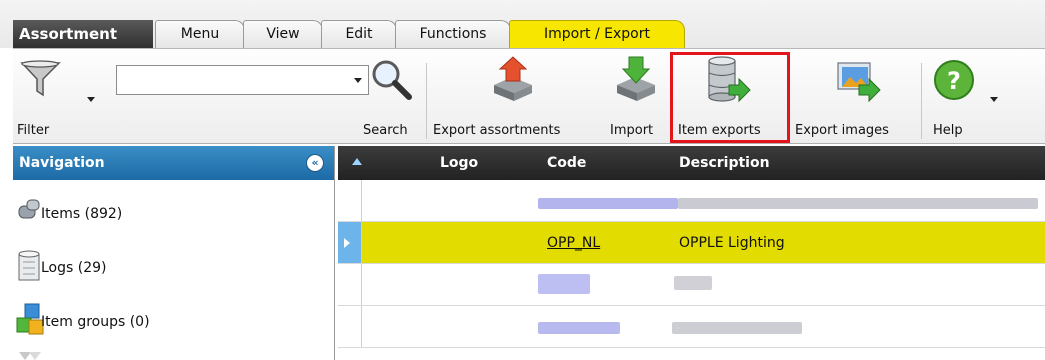  I want to click on help-icon: ?, so click(955, 81).